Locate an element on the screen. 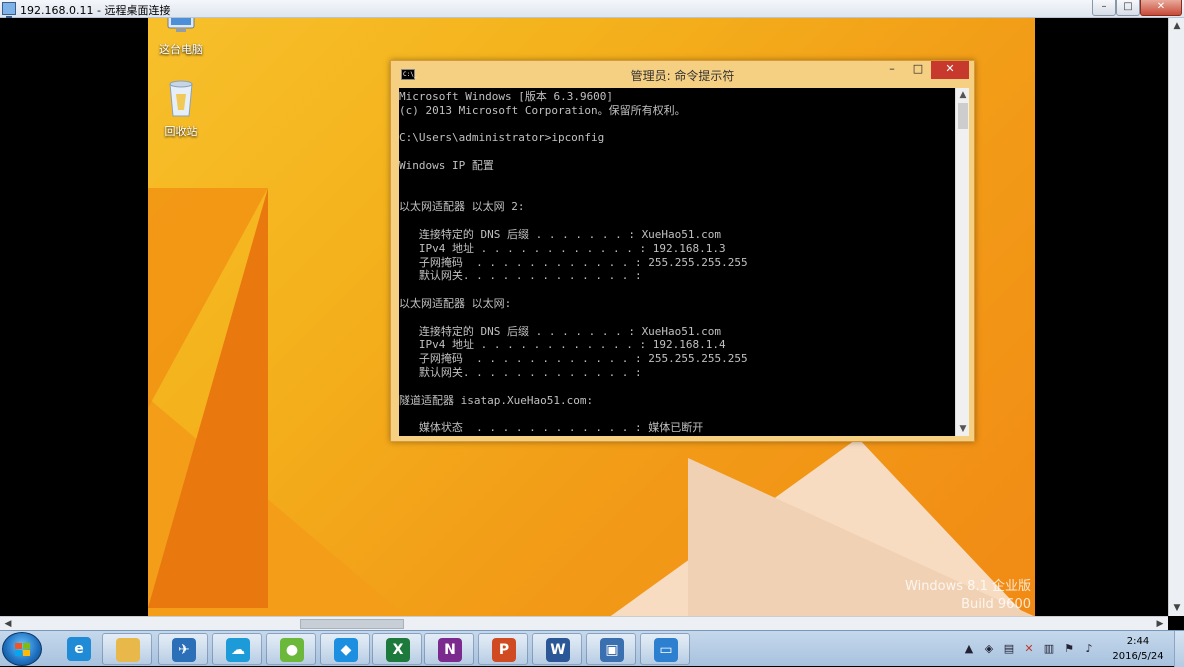 The height and width of the screenshot is (667, 1184). word-icon: W is located at coordinates (558, 650).